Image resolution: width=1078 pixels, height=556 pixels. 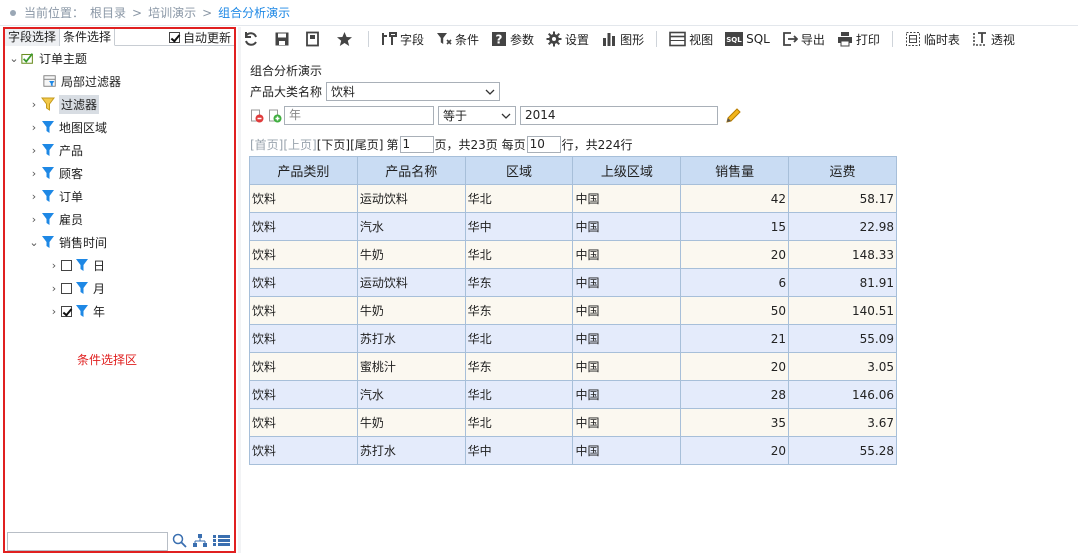 What do you see at coordinates (359, 115) in the screenshot?
I see `year-field-input: 年` at bounding box center [359, 115].